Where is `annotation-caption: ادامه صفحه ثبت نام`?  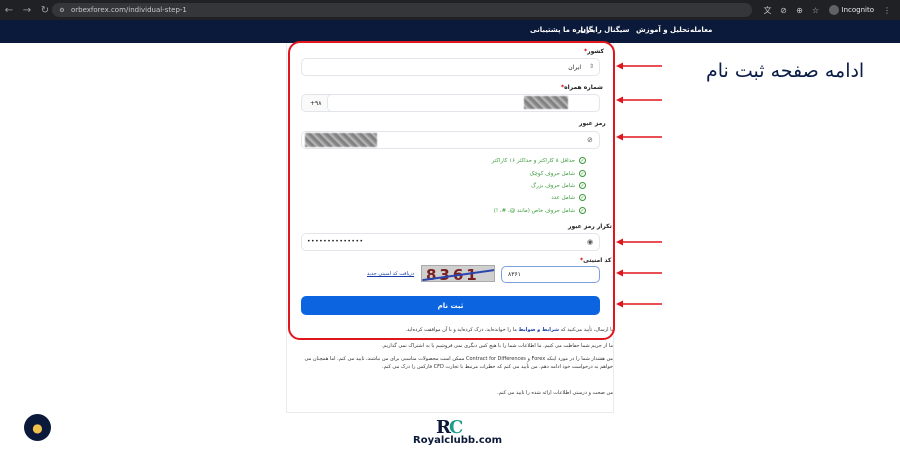
annotation-caption: ادامه صفحه ثبت نام is located at coordinates (785, 71).